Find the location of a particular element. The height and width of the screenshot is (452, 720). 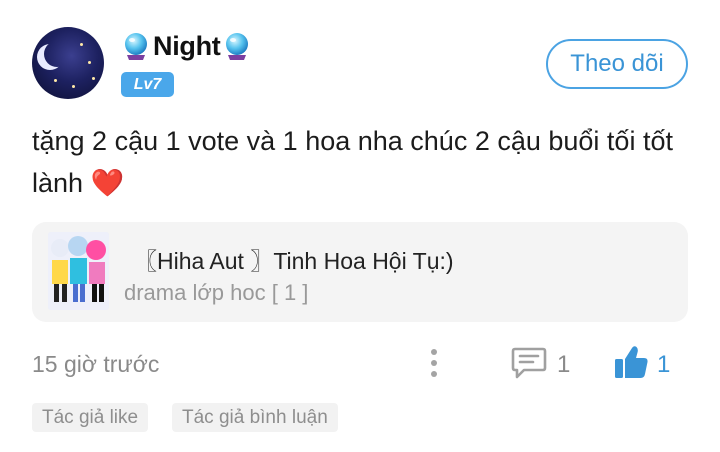

comment-count: 1 is located at coordinates (564, 364).